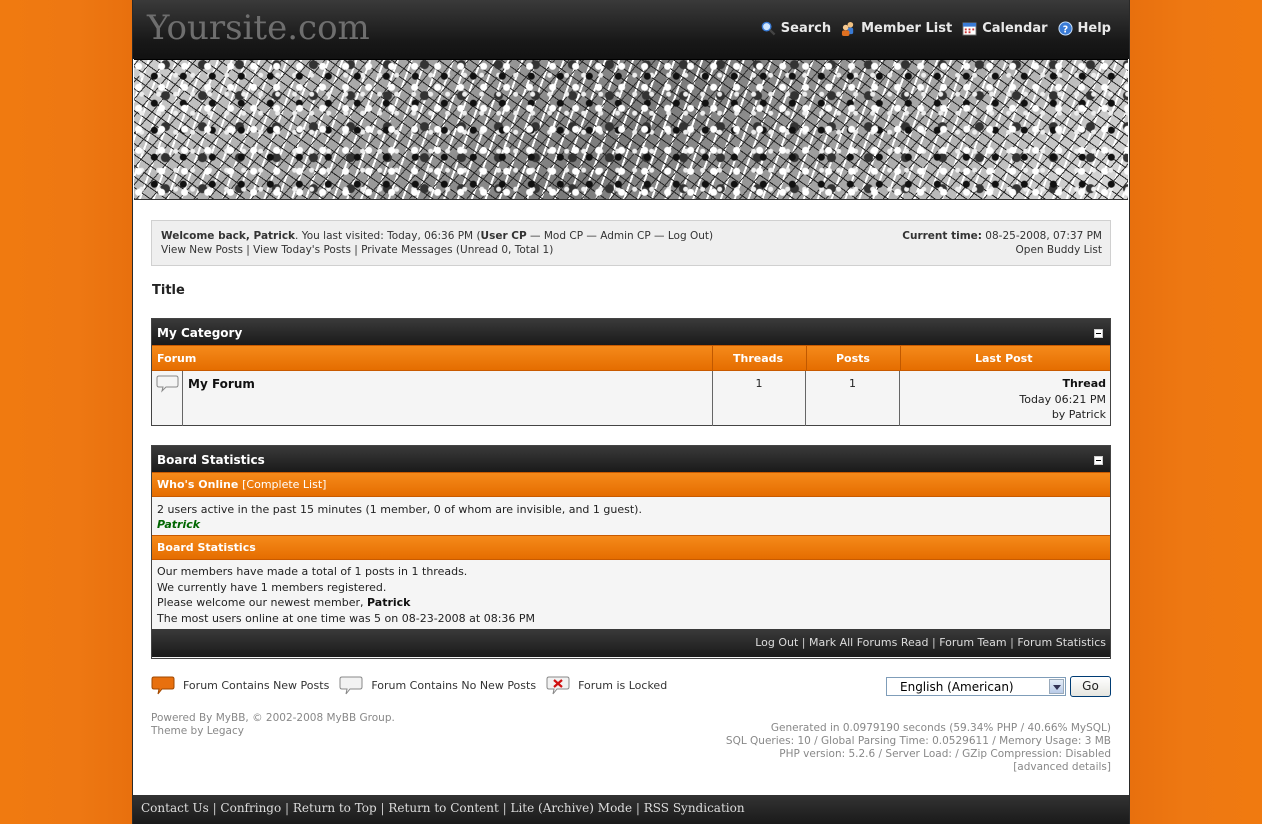 This screenshot has height=824, width=1262. What do you see at coordinates (694, 808) in the screenshot?
I see `rss-link: RSS Syndication` at bounding box center [694, 808].